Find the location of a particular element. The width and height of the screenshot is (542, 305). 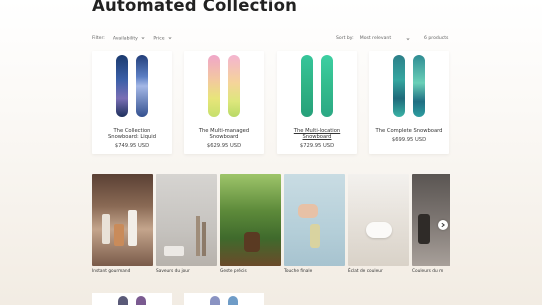

sort-value: Most relevant is located at coordinates (375, 38).